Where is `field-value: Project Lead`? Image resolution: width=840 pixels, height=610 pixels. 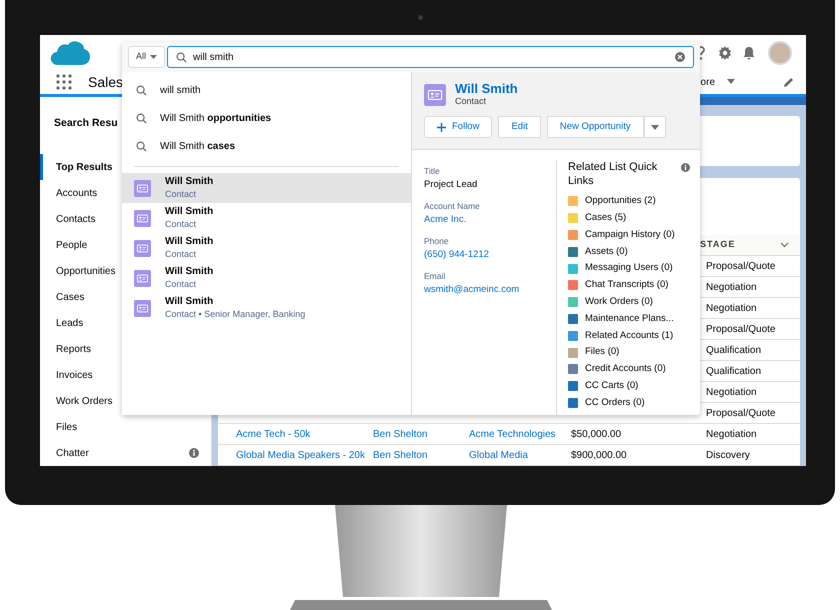
field-value: Project Lead is located at coordinates (451, 185).